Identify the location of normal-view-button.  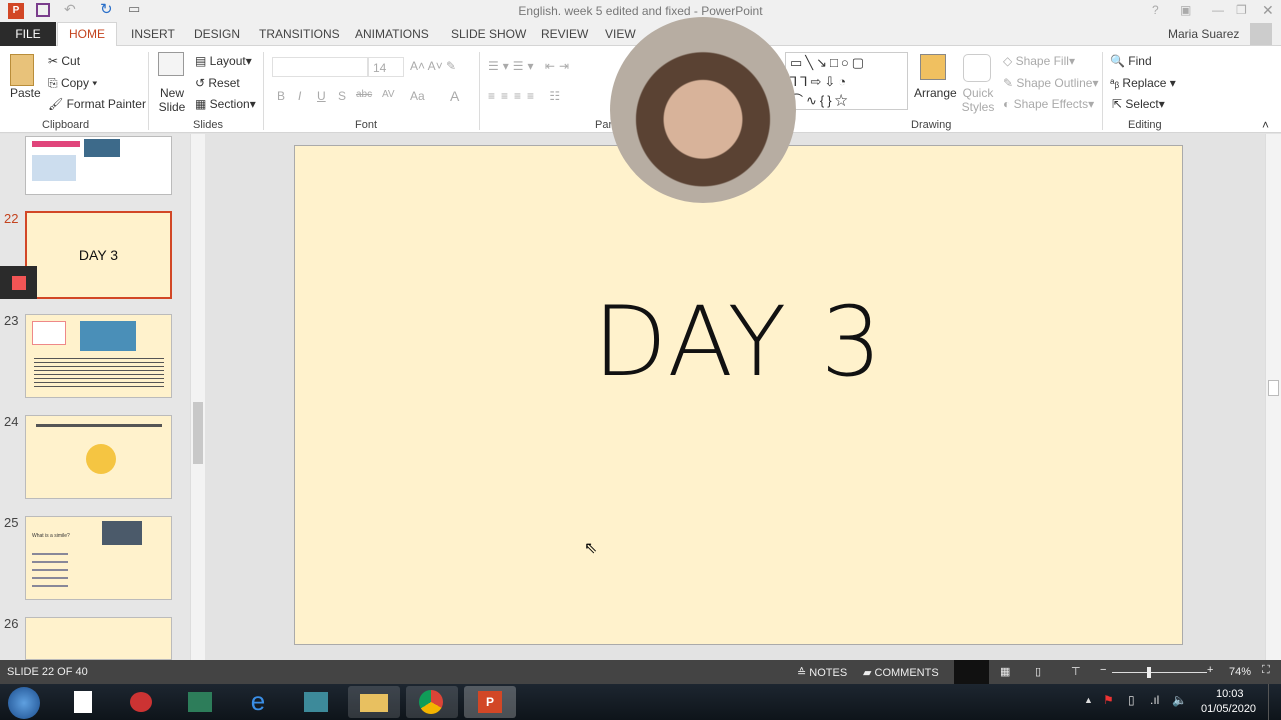
(971, 672).